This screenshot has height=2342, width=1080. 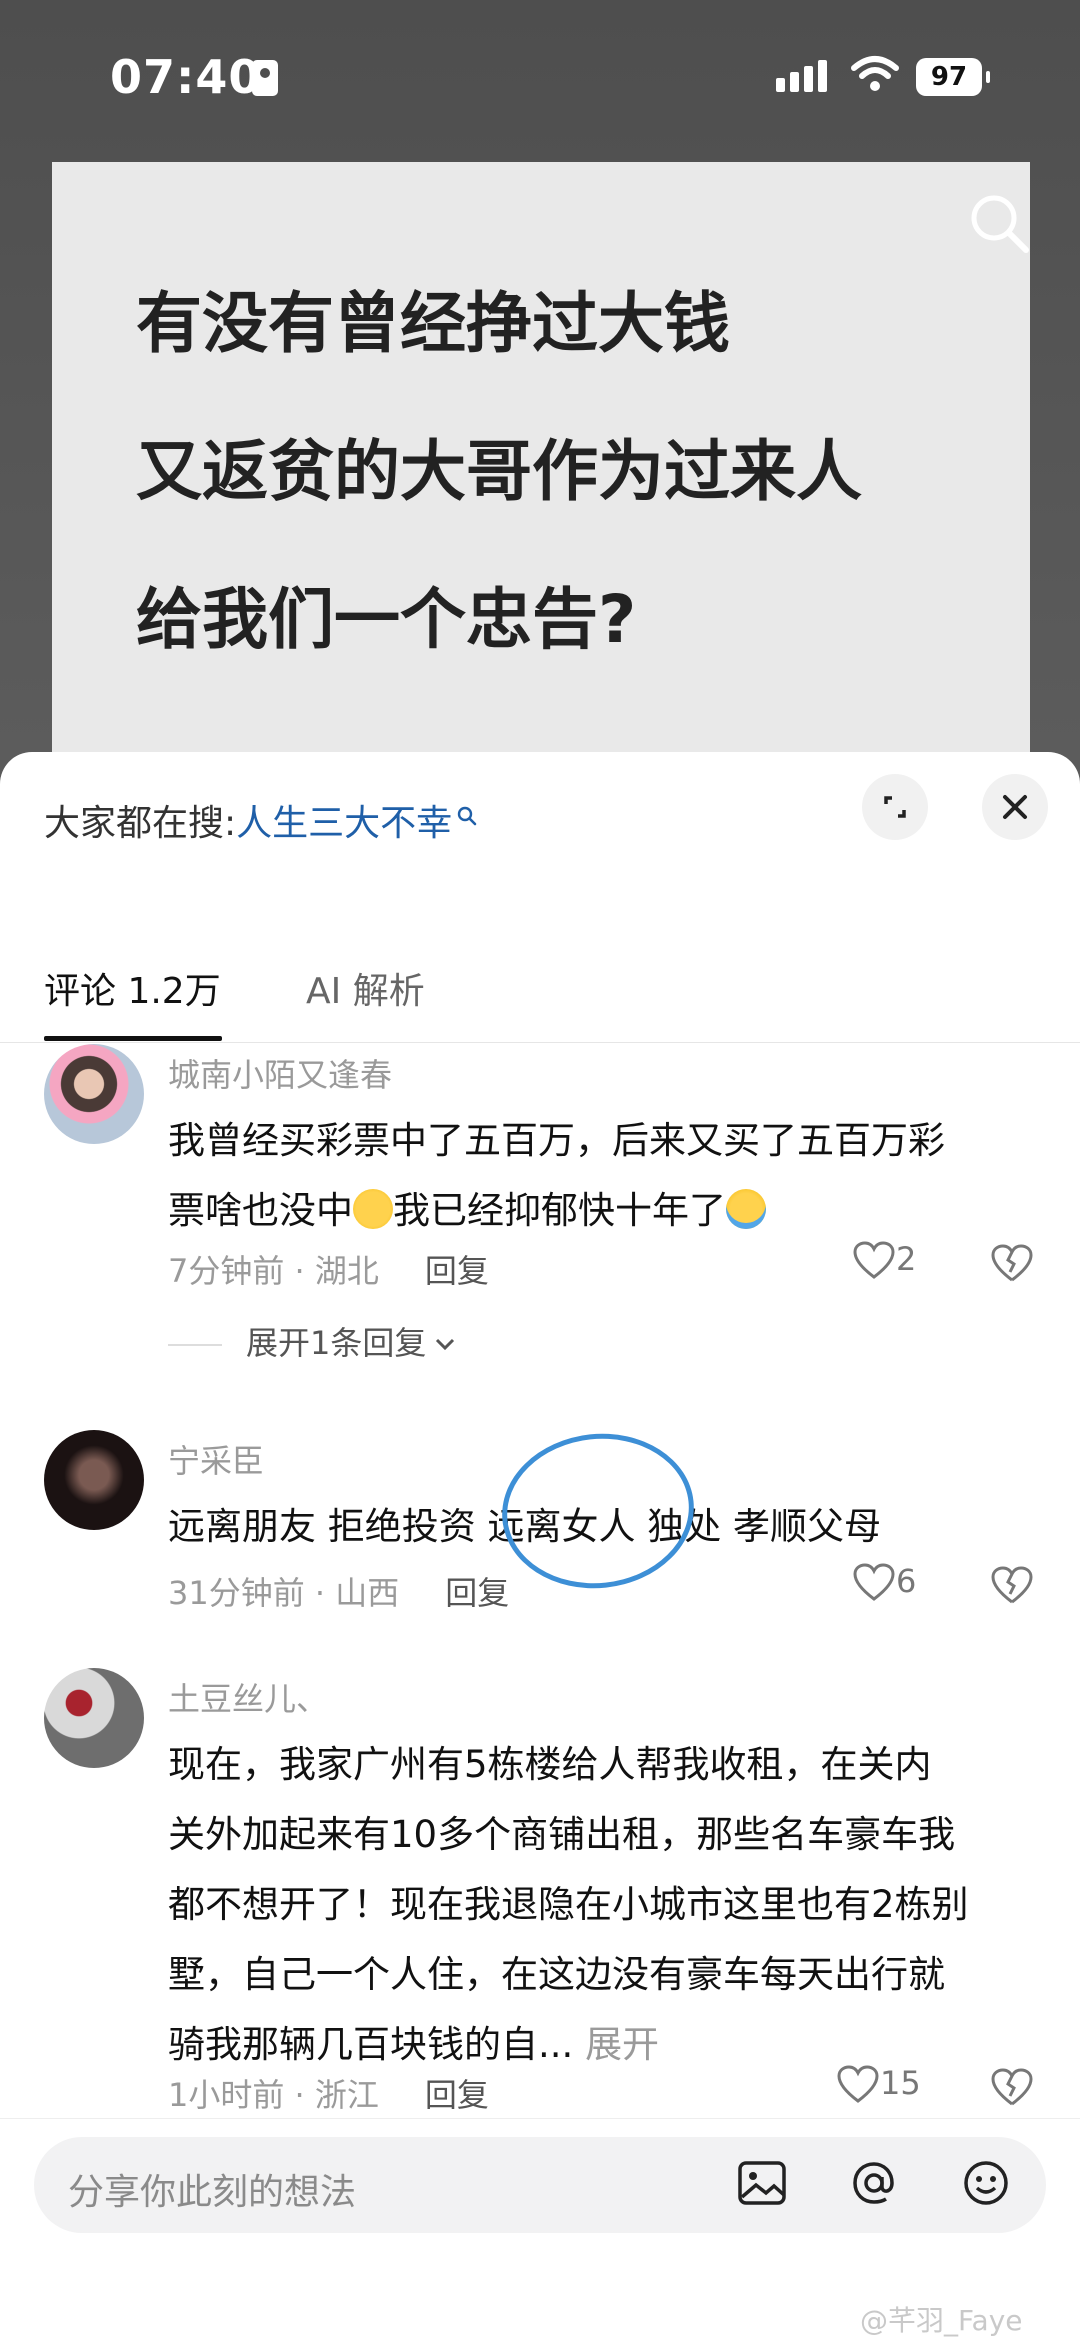 I want to click on comment-text-line: 都不想开了！现在我退隐在小城市这里也有2栋别, so click(x=568, y=1904).